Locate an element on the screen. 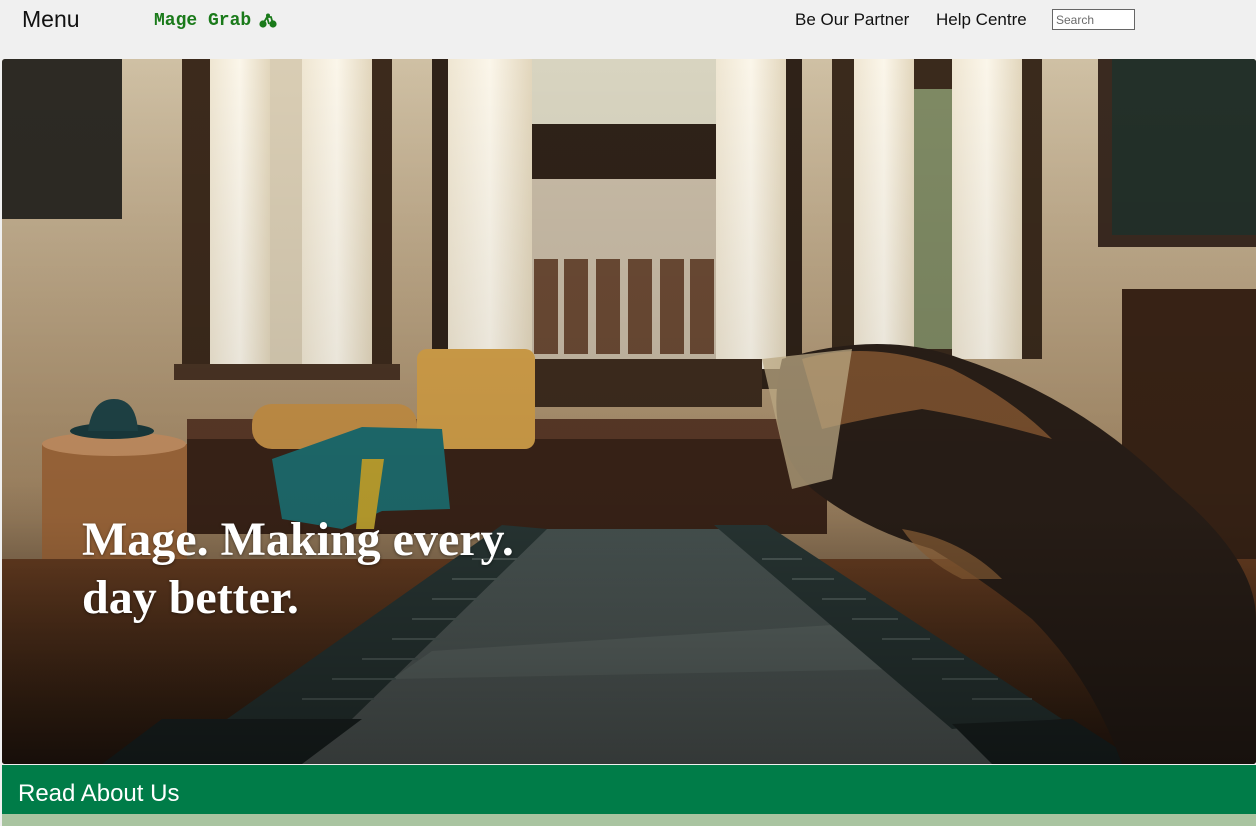  read-about-us-bar: Read About Us is located at coordinates (629, 789).